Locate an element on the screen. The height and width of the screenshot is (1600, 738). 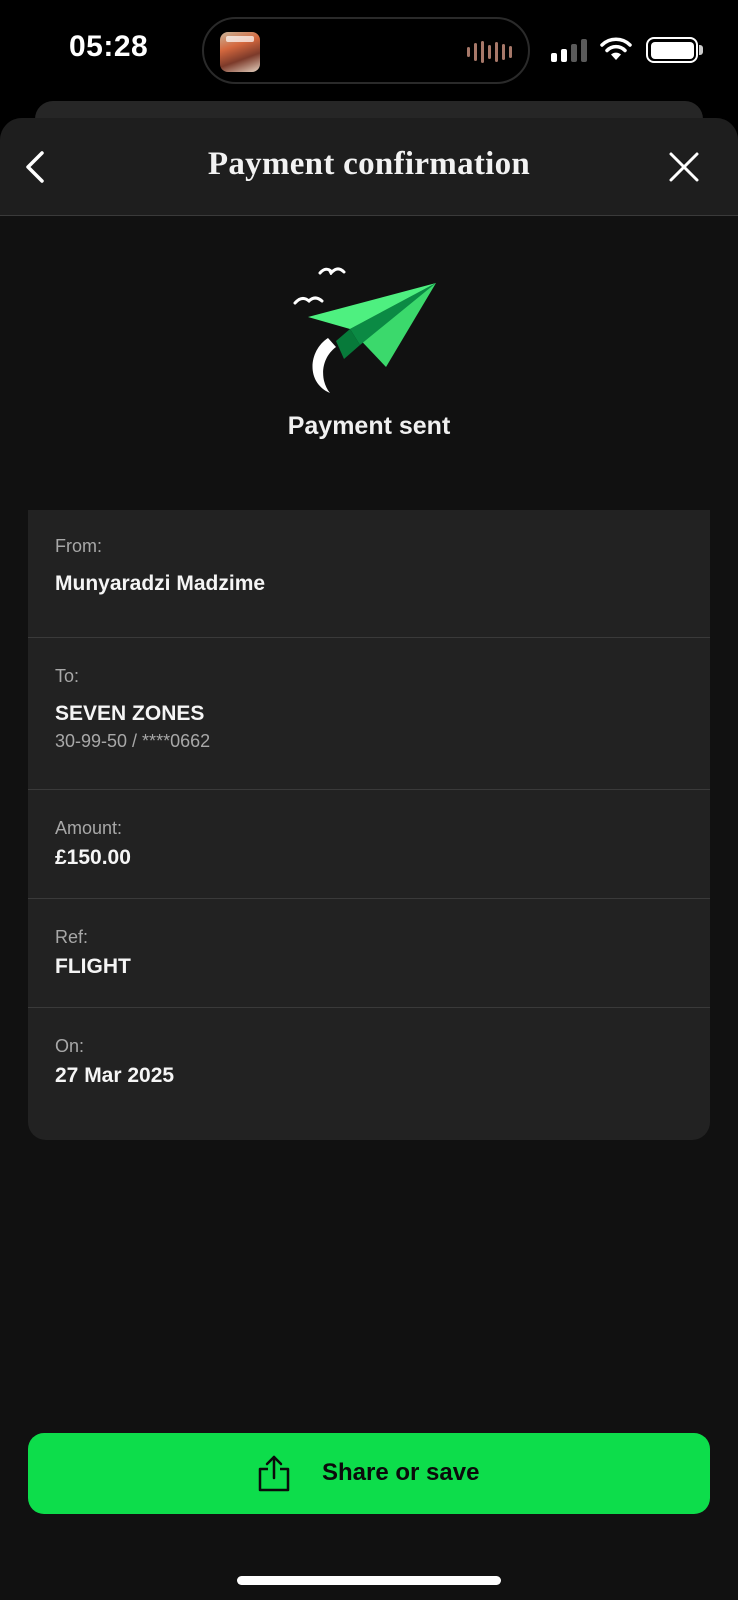
status-bar: 05:28 is located at coordinates (369, 50).